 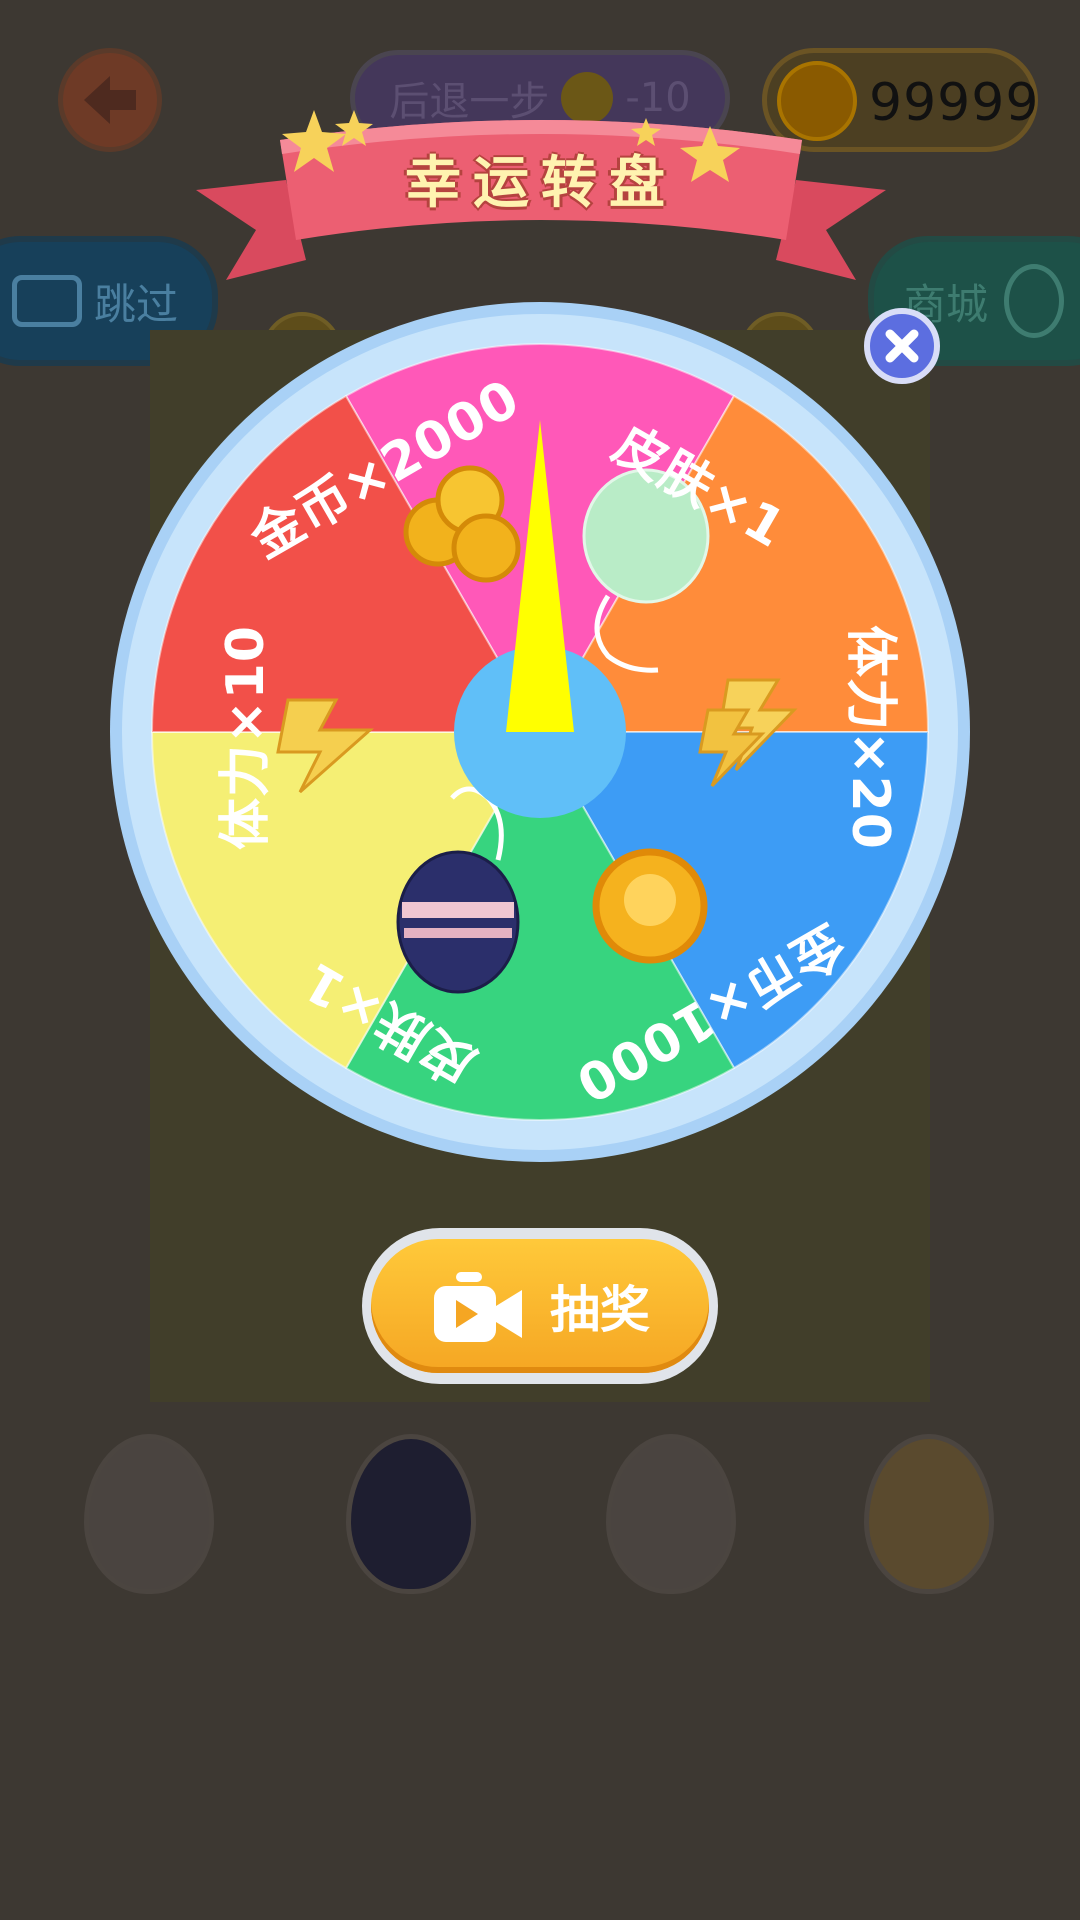 What do you see at coordinates (929, 1514) in the screenshot?
I see `skin-balloon-giraffe` at bounding box center [929, 1514].